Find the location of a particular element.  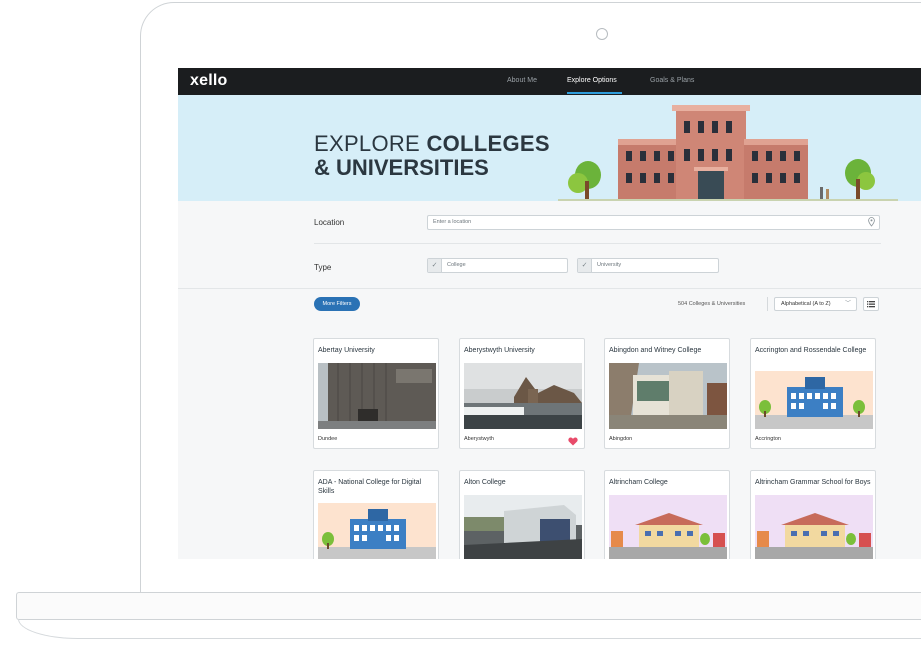

page-title-line-2: & UNIVERSITIES is located at coordinates (401, 167).